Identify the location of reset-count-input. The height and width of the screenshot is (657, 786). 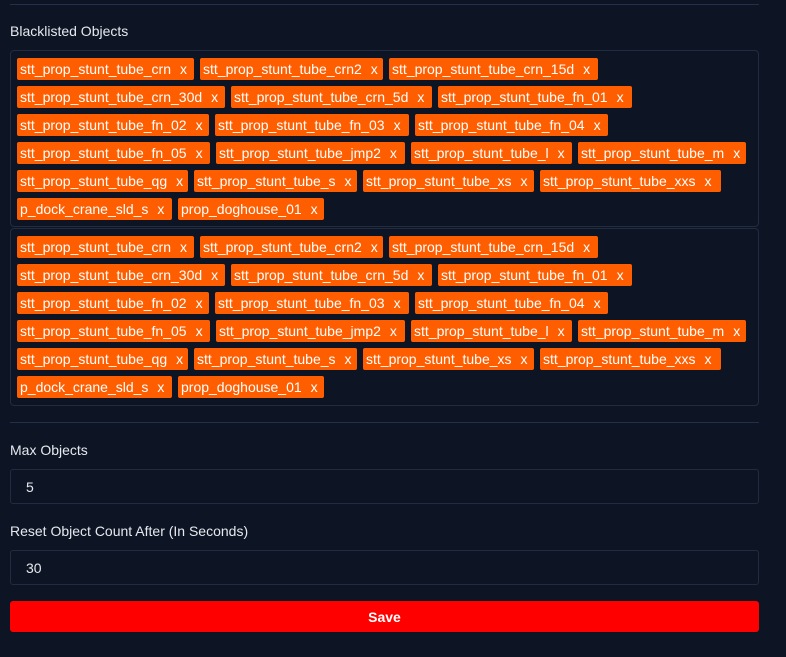
(384, 567).